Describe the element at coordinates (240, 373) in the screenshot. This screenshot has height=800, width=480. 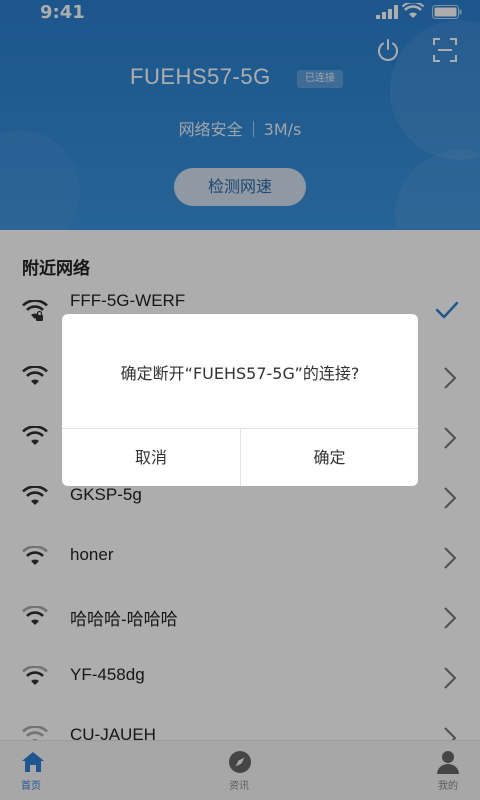
I see `dialog-message: 确定断开“FUEHS57-5G”的连接?` at that location.